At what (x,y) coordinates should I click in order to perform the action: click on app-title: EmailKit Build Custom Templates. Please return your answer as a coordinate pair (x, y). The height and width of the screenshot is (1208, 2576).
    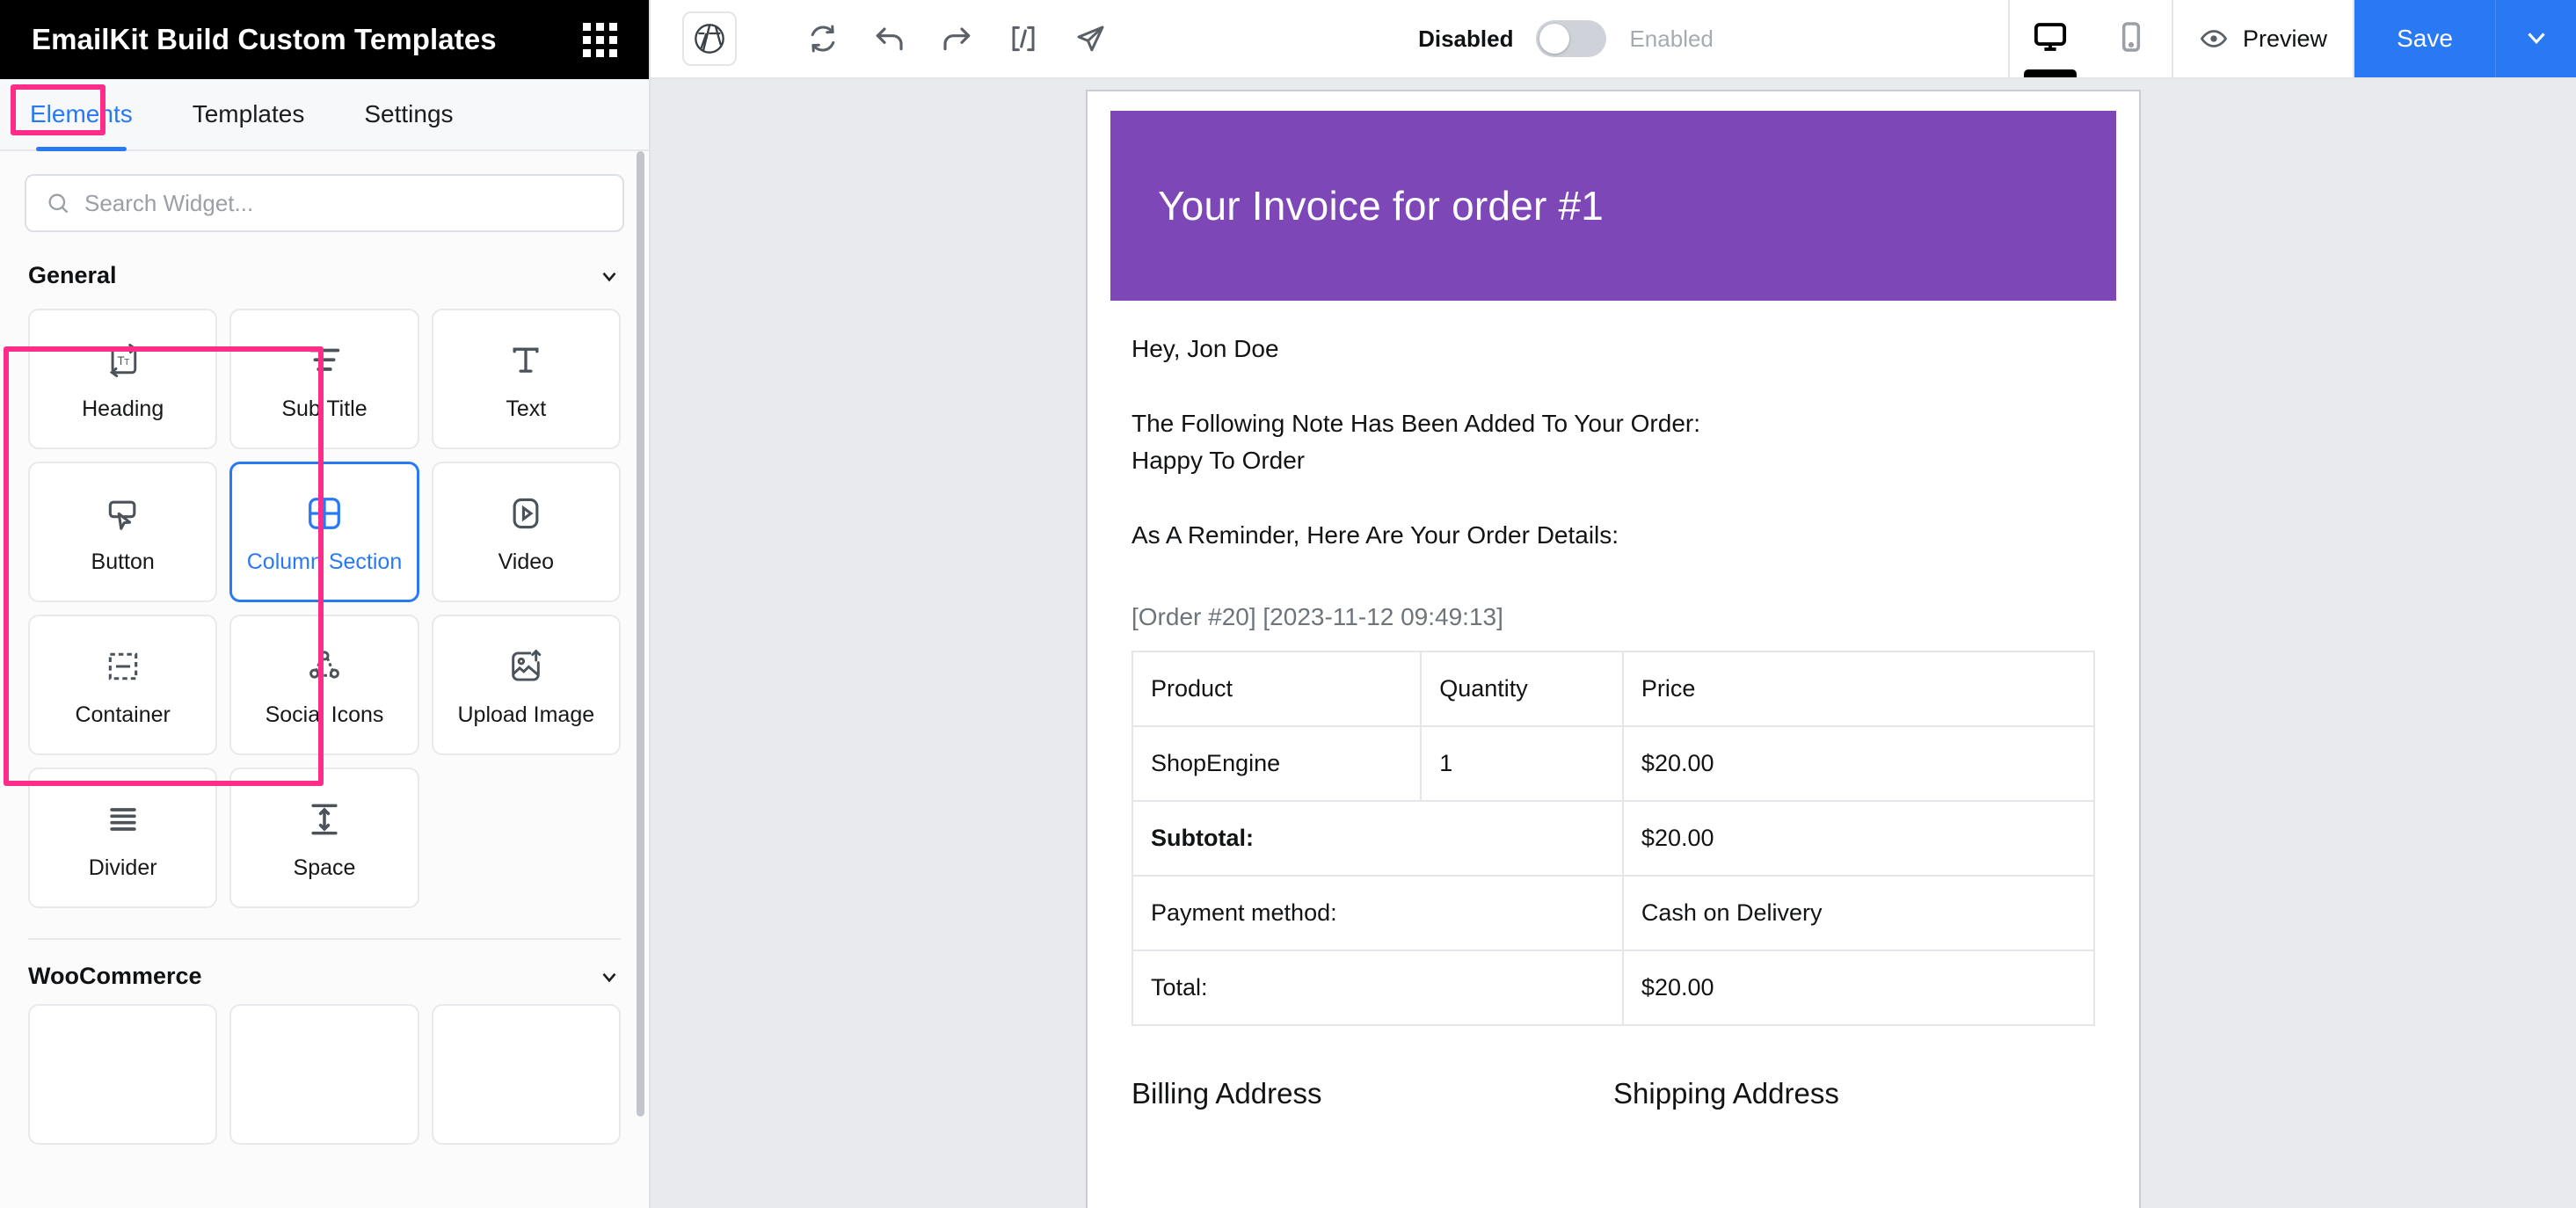
    Looking at the image, I should click on (264, 39).